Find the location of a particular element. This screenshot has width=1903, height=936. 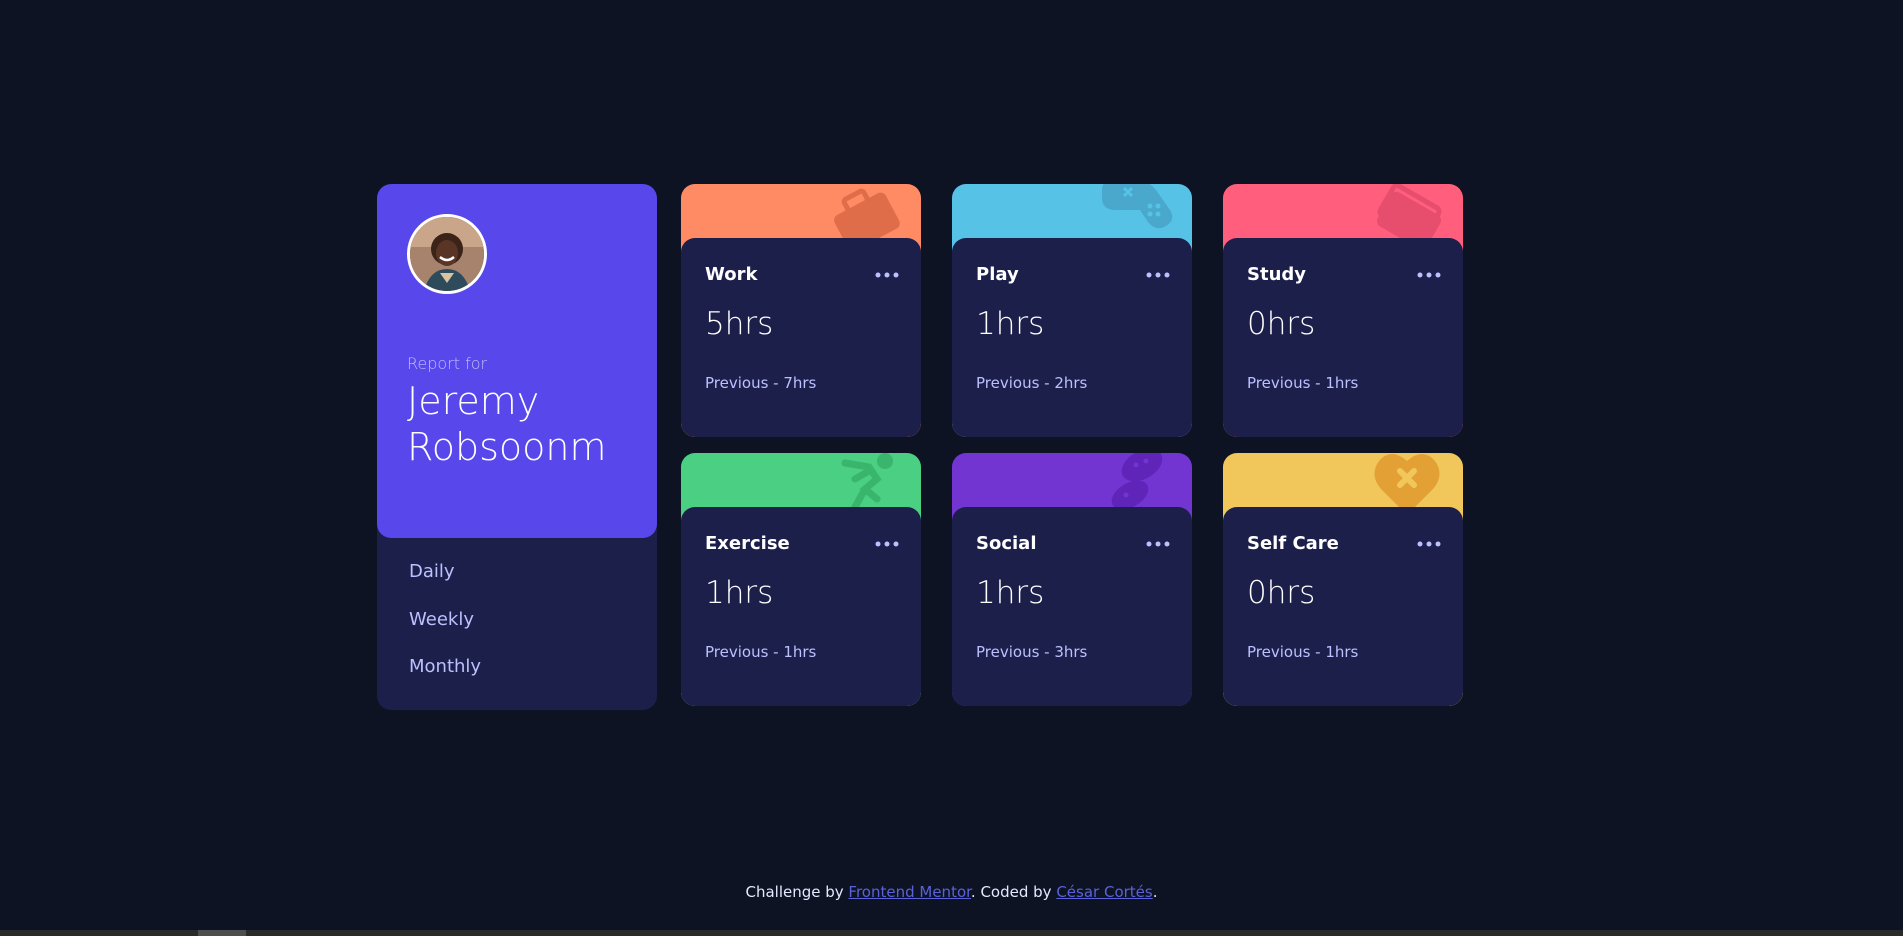

card-social: Social 1hrs Previous - 3hrs is located at coordinates (1072, 579).